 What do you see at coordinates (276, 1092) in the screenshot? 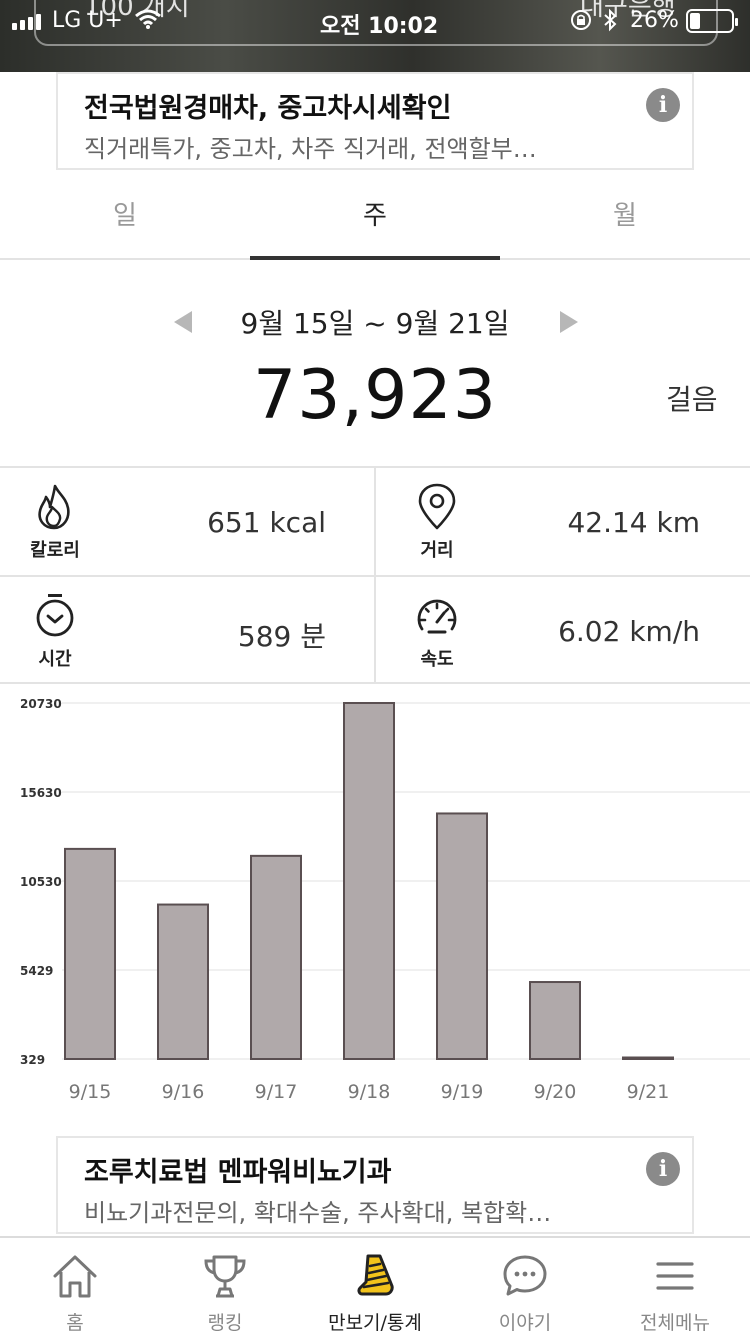
I see `x-tick-label: 9/17` at bounding box center [276, 1092].